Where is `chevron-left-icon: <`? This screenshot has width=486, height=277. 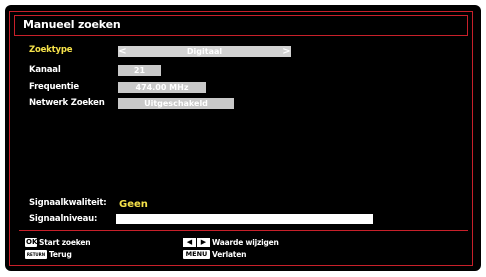 chevron-left-icon: < is located at coordinates (122, 51).